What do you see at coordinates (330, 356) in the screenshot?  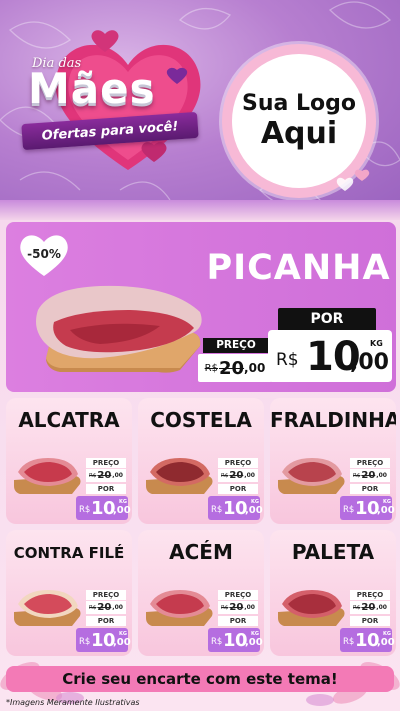 I see `new-price: R$ 10 ,00 KG` at bounding box center [330, 356].